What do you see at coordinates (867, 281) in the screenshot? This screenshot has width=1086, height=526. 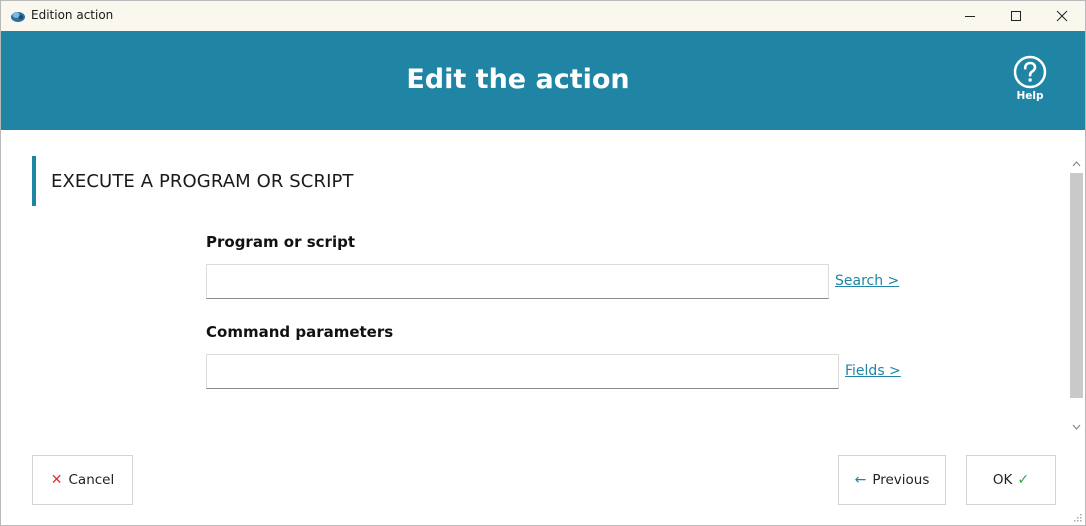 I see `search-link: Search >` at bounding box center [867, 281].